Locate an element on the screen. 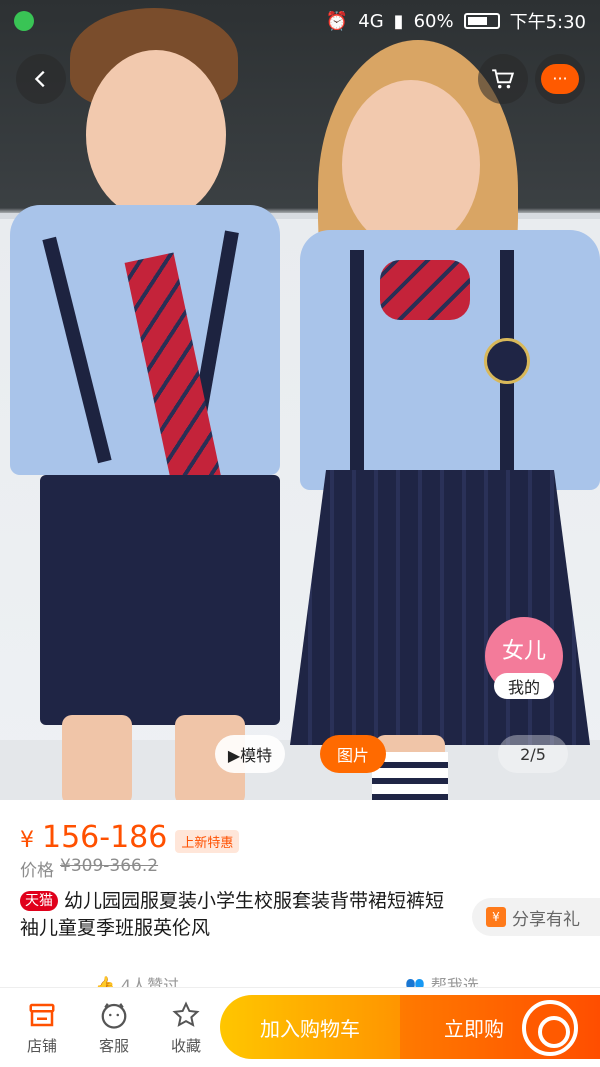  cart-button is located at coordinates (503, 79).